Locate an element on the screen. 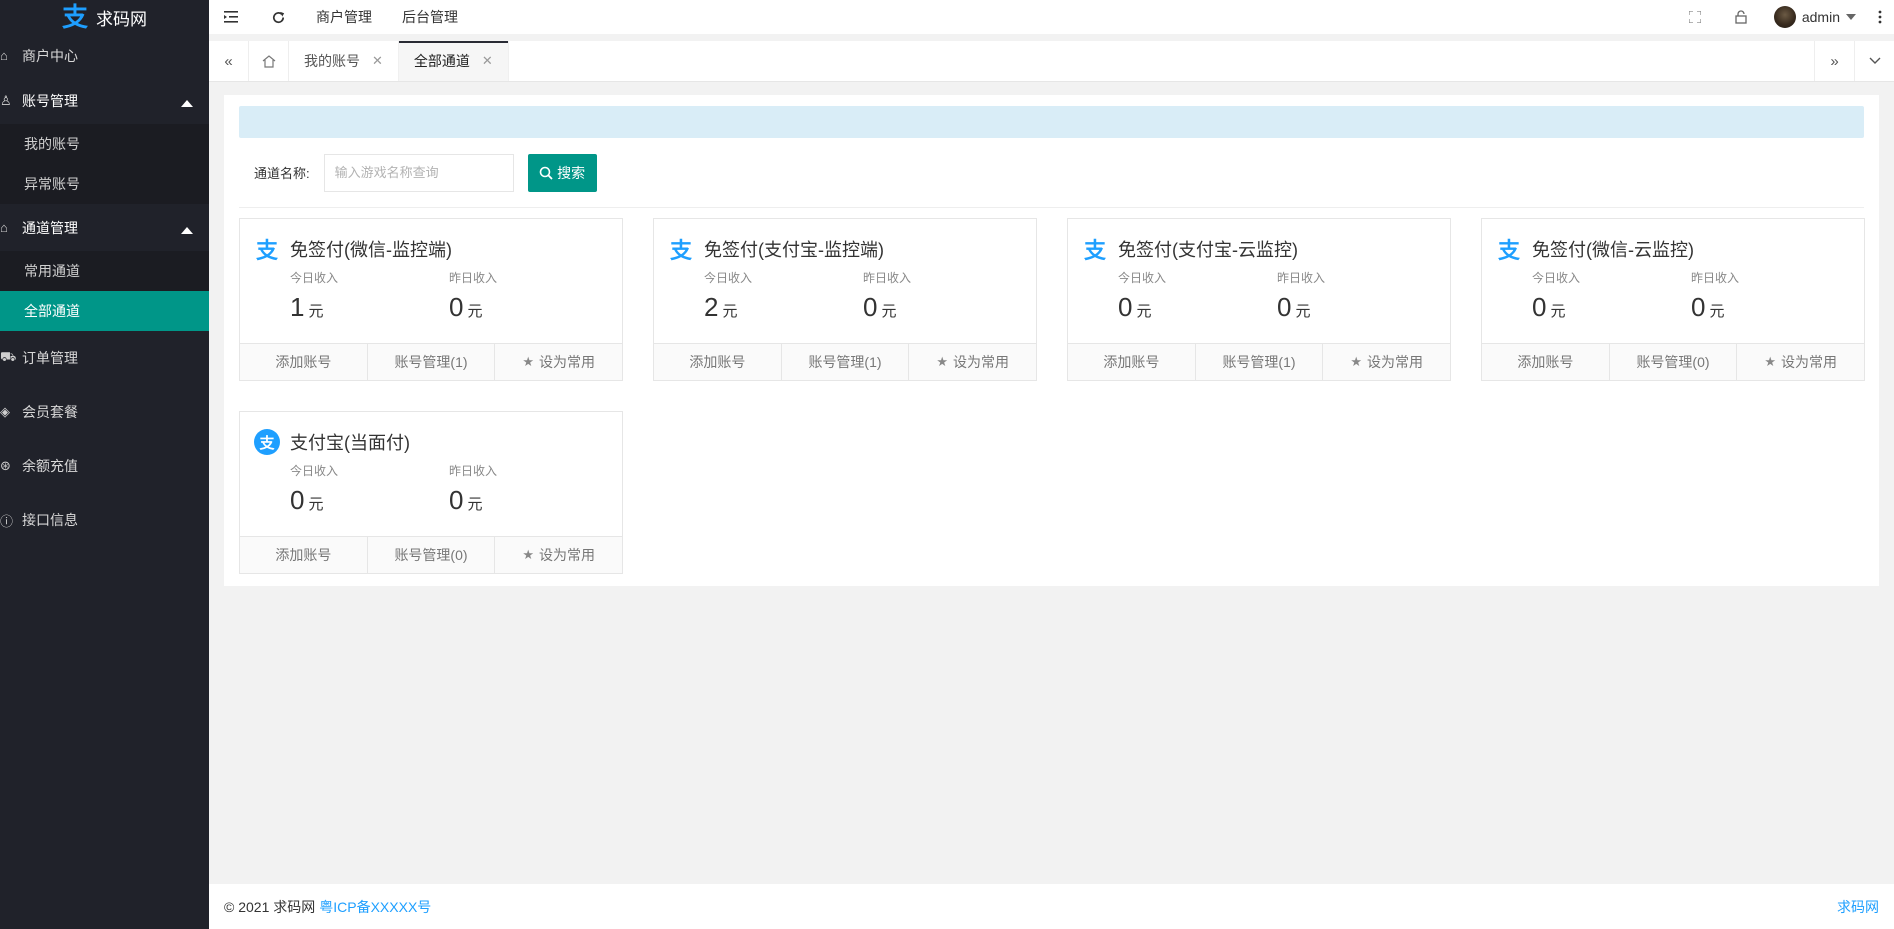 The width and height of the screenshot is (1894, 929). brand-name: 求码网 is located at coordinates (121, 19).